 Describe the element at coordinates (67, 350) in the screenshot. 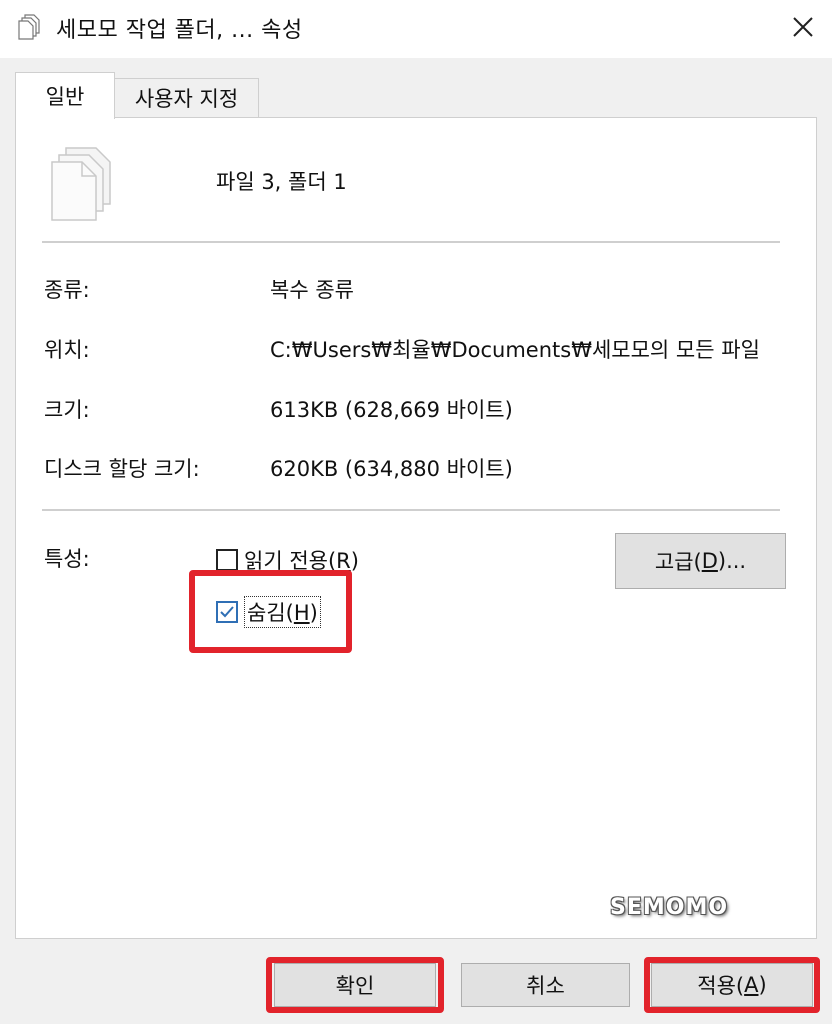

I see `location-label: 위치:` at that location.